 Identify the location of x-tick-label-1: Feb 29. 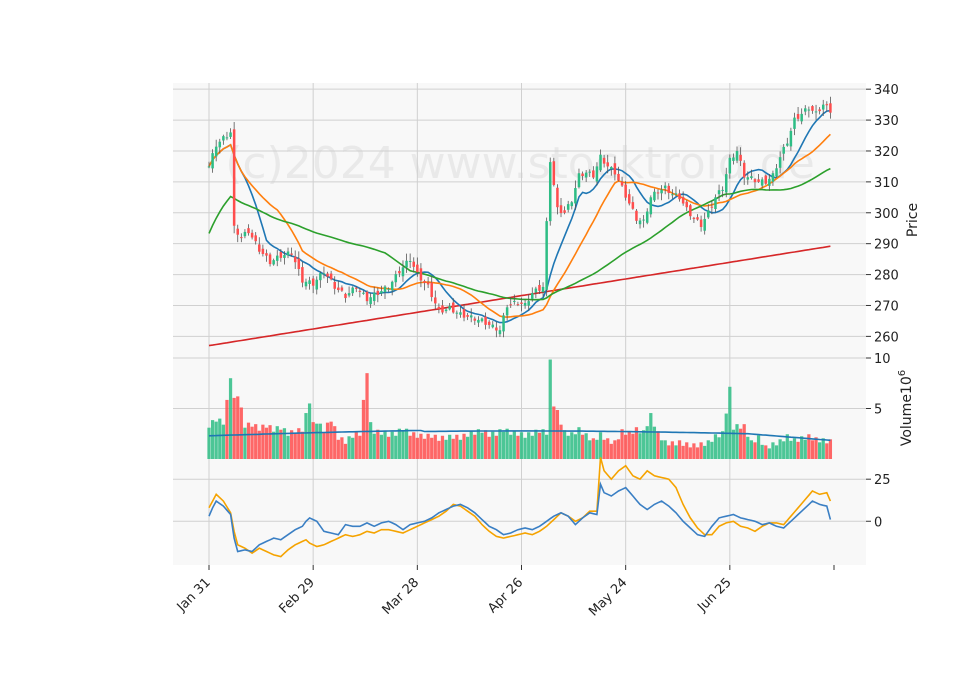
(297, 596).